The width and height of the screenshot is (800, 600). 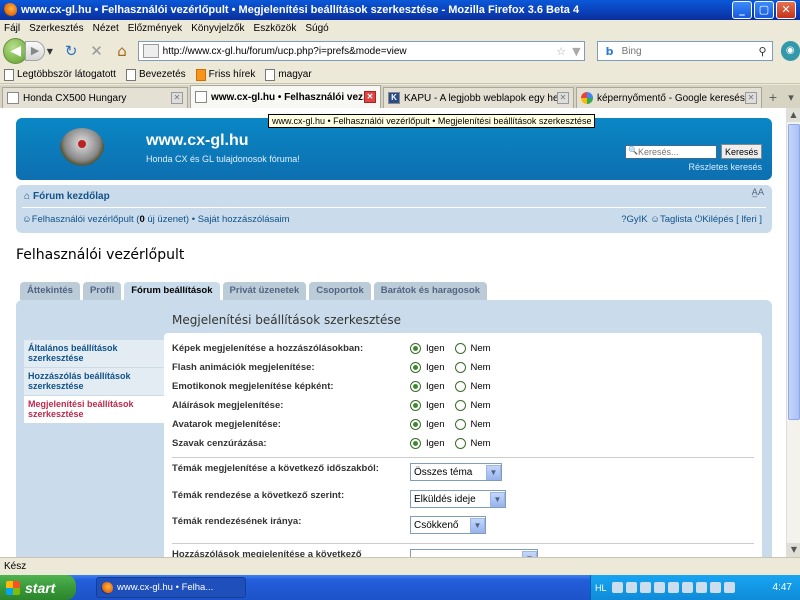 What do you see at coordinates (50, 291) in the screenshot?
I see `tab-overview: Áttekintés` at bounding box center [50, 291].